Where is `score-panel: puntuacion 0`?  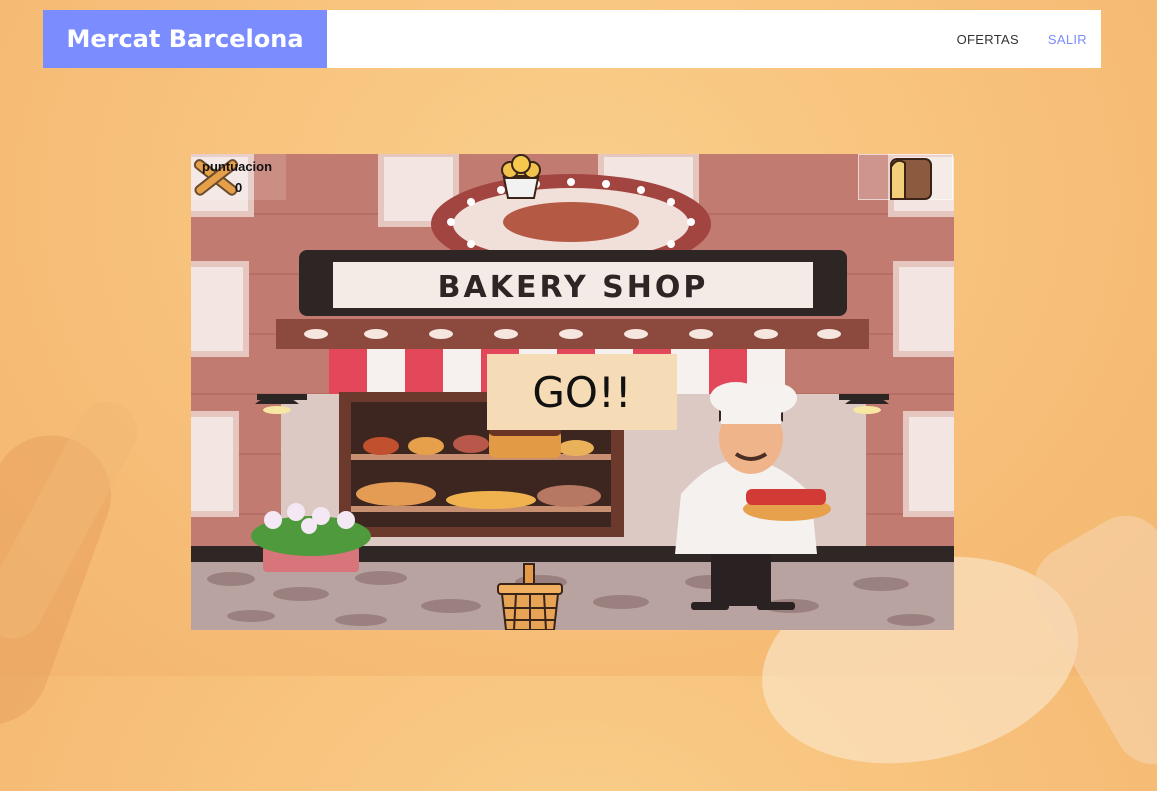 score-panel: puntuacion 0 is located at coordinates (238, 177).